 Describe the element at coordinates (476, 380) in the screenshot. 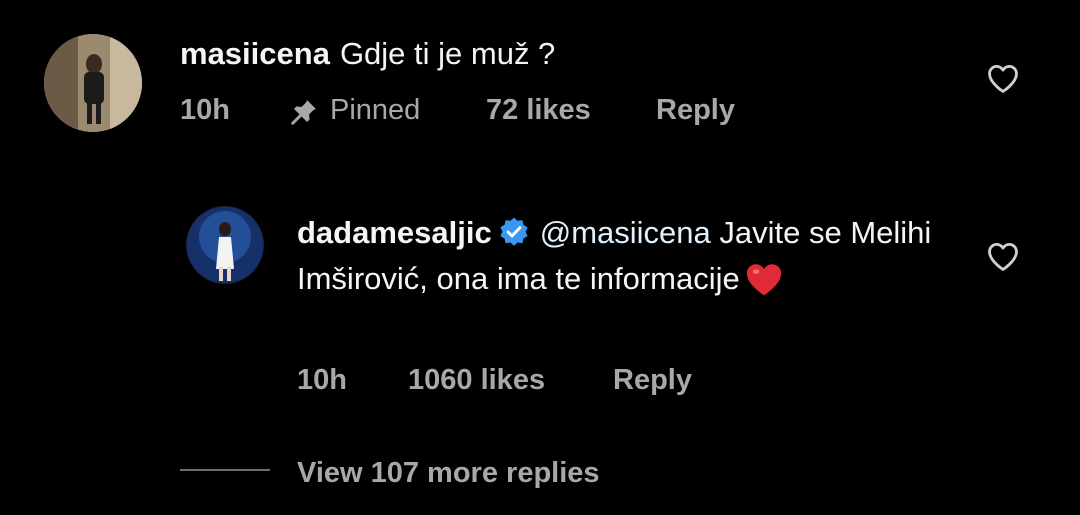

I see `reply-likes-count: 1060 likes` at that location.